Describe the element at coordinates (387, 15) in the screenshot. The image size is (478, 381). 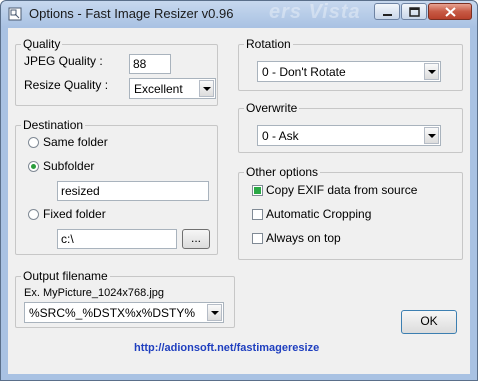
I see `minimize-icon` at that location.